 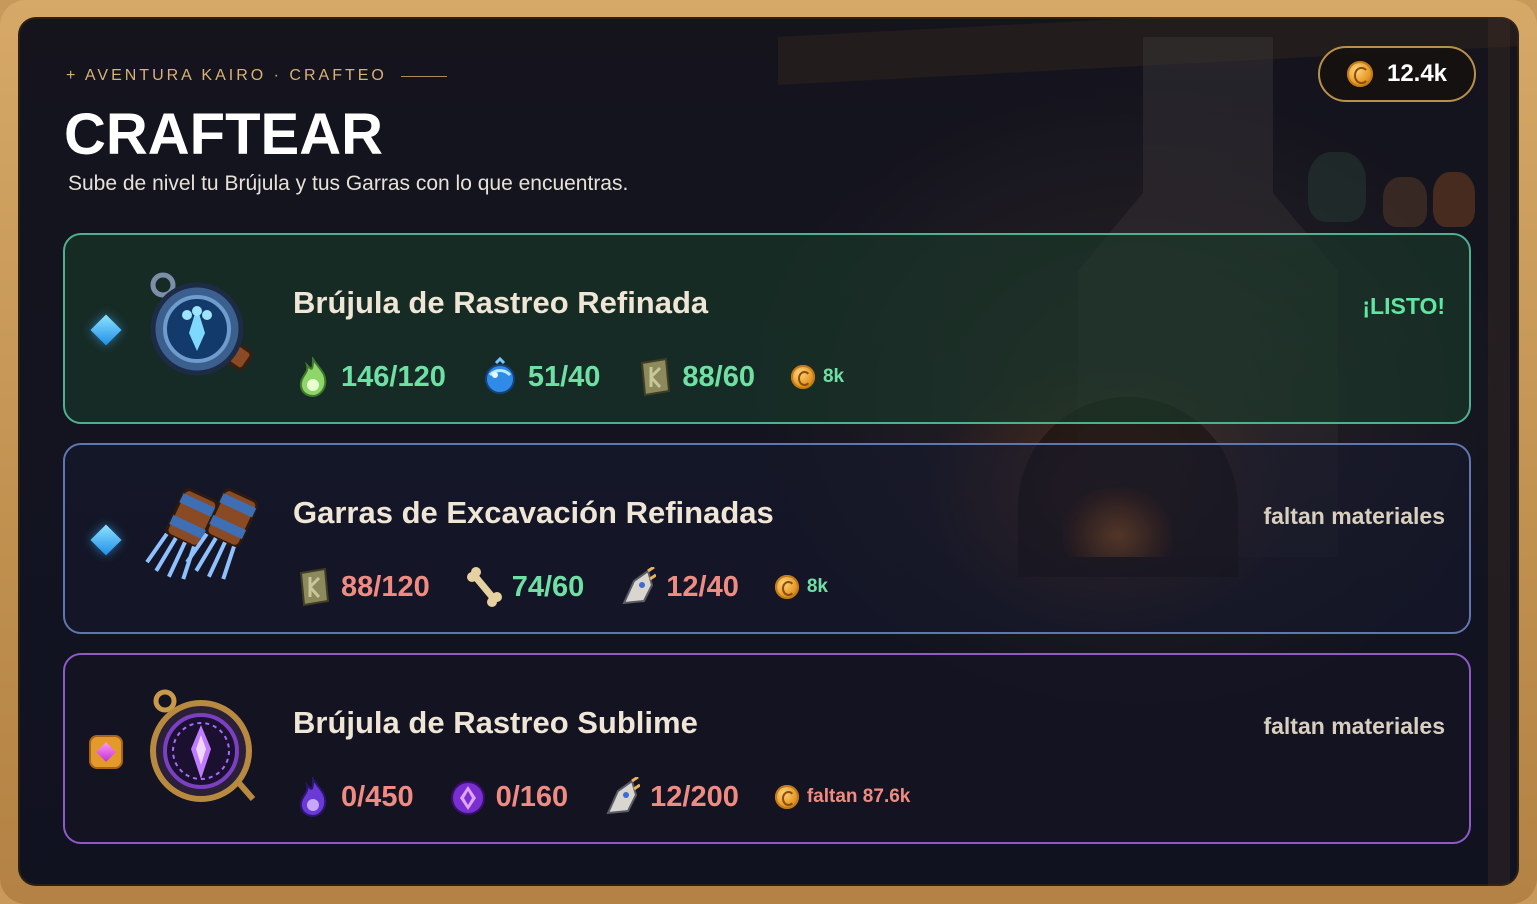 I want to click on material-amount: 0/450, so click(x=377, y=796).